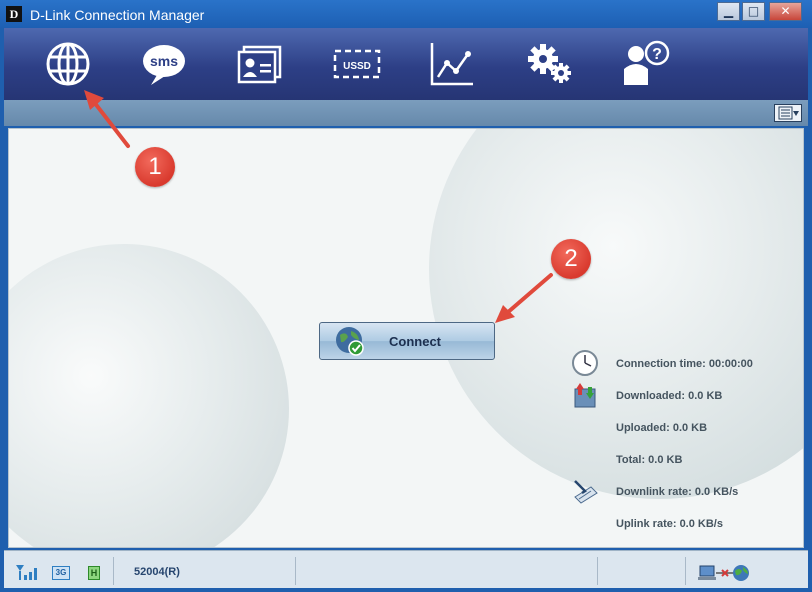 Image resolution: width=812 pixels, height=592 pixels. I want to click on downloaded-label: Downloaded: 0.0 KB, so click(669, 396).